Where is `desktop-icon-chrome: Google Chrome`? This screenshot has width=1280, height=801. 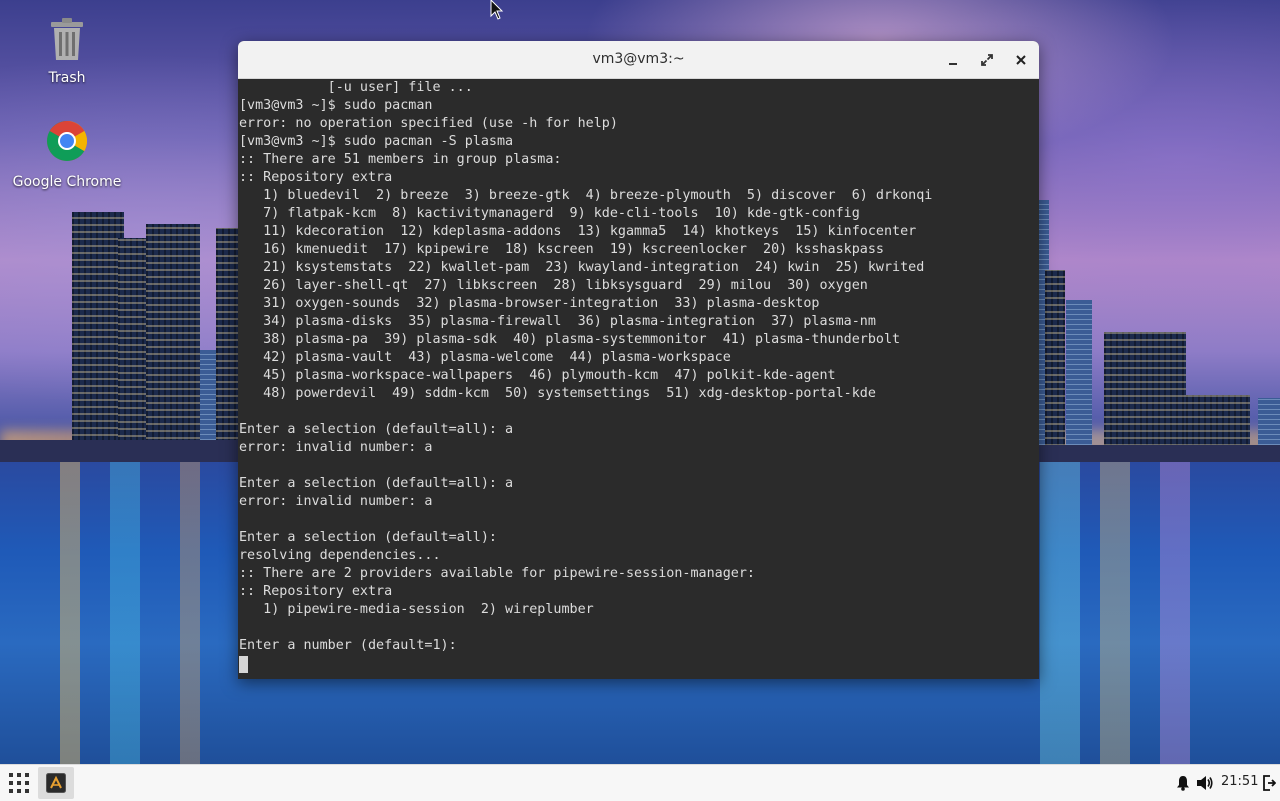 desktop-icon-chrome: Google Chrome is located at coordinates (67, 155).